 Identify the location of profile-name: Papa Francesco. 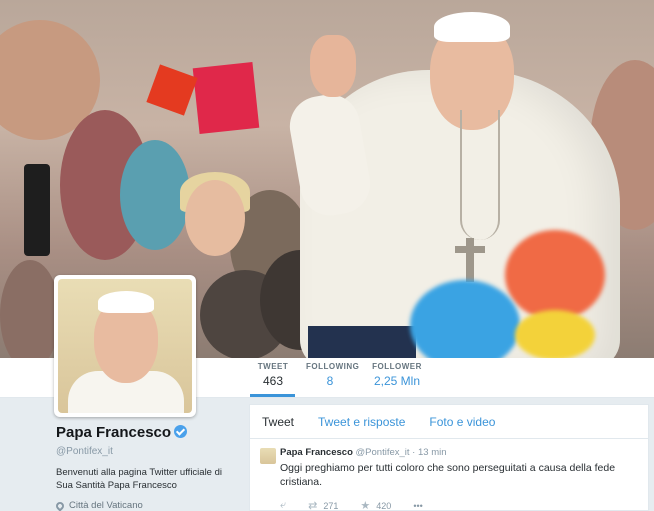
(113, 432).